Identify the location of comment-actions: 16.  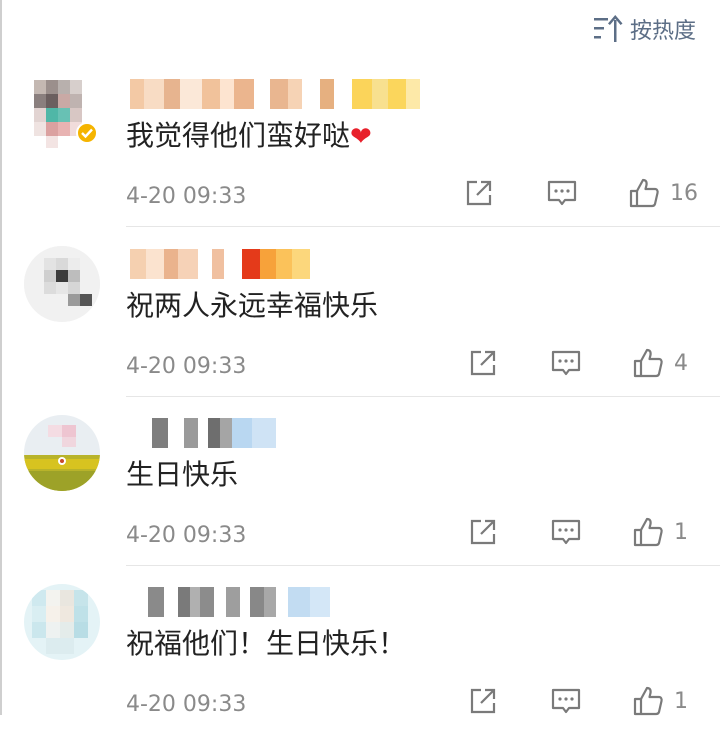
(581, 193).